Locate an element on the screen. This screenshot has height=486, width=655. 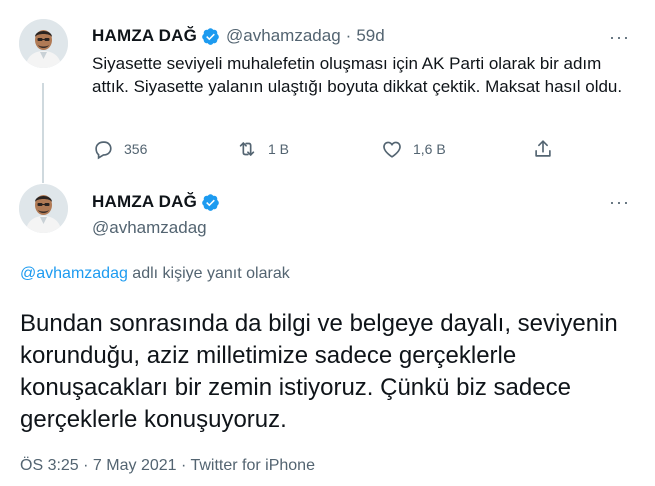
like-button: 1,6 B is located at coordinates (413, 149).